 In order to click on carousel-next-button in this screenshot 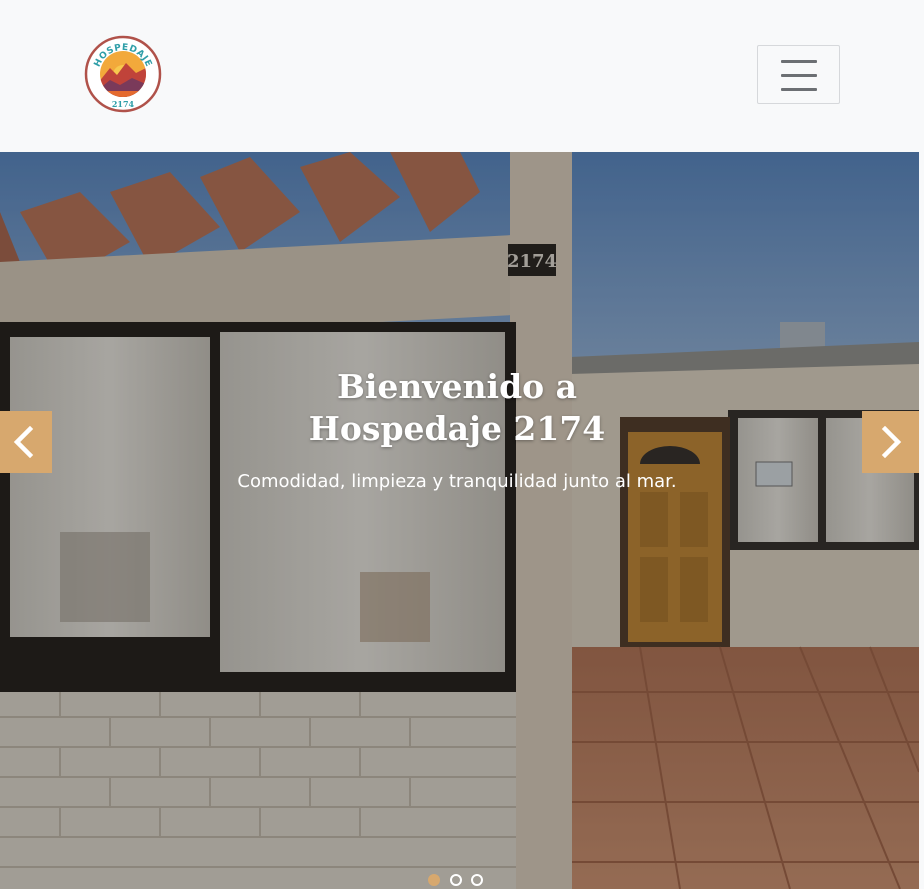, I will do `click(890, 442)`.